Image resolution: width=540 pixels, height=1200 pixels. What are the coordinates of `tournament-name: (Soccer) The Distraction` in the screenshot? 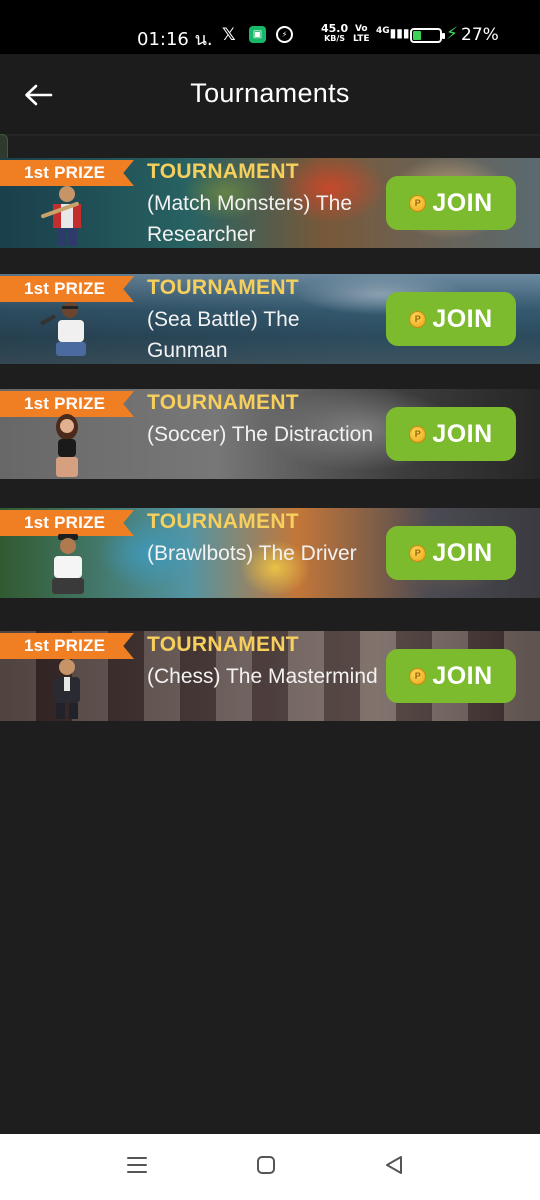 It's located at (260, 434).